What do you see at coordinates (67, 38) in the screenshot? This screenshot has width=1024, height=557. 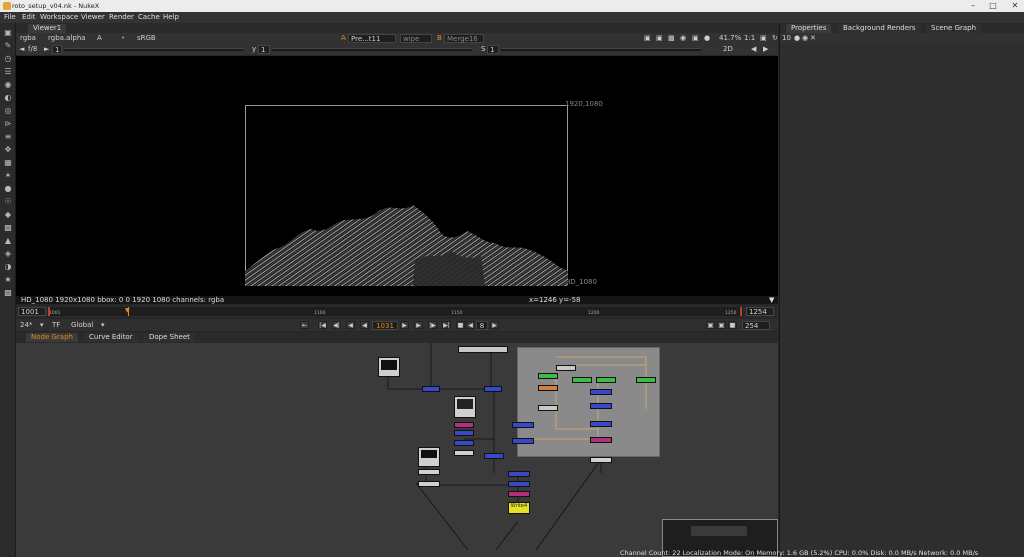 I see `alpha-channel-dropdown: rgba.alpha` at bounding box center [67, 38].